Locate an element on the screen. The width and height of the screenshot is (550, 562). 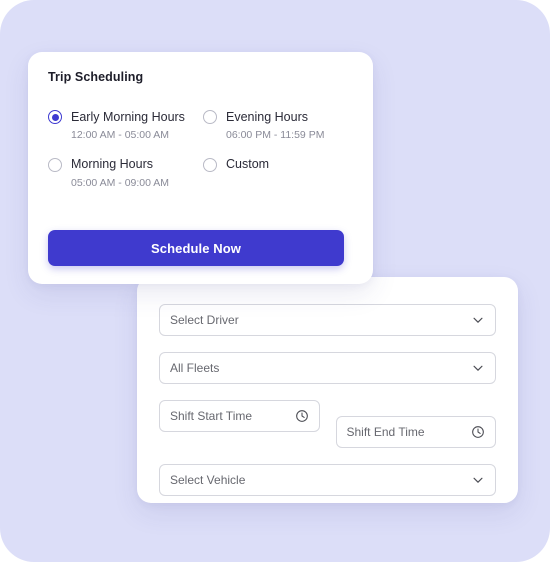
radio-option-label: Early Morning Hours is located at coordinates (128, 116).